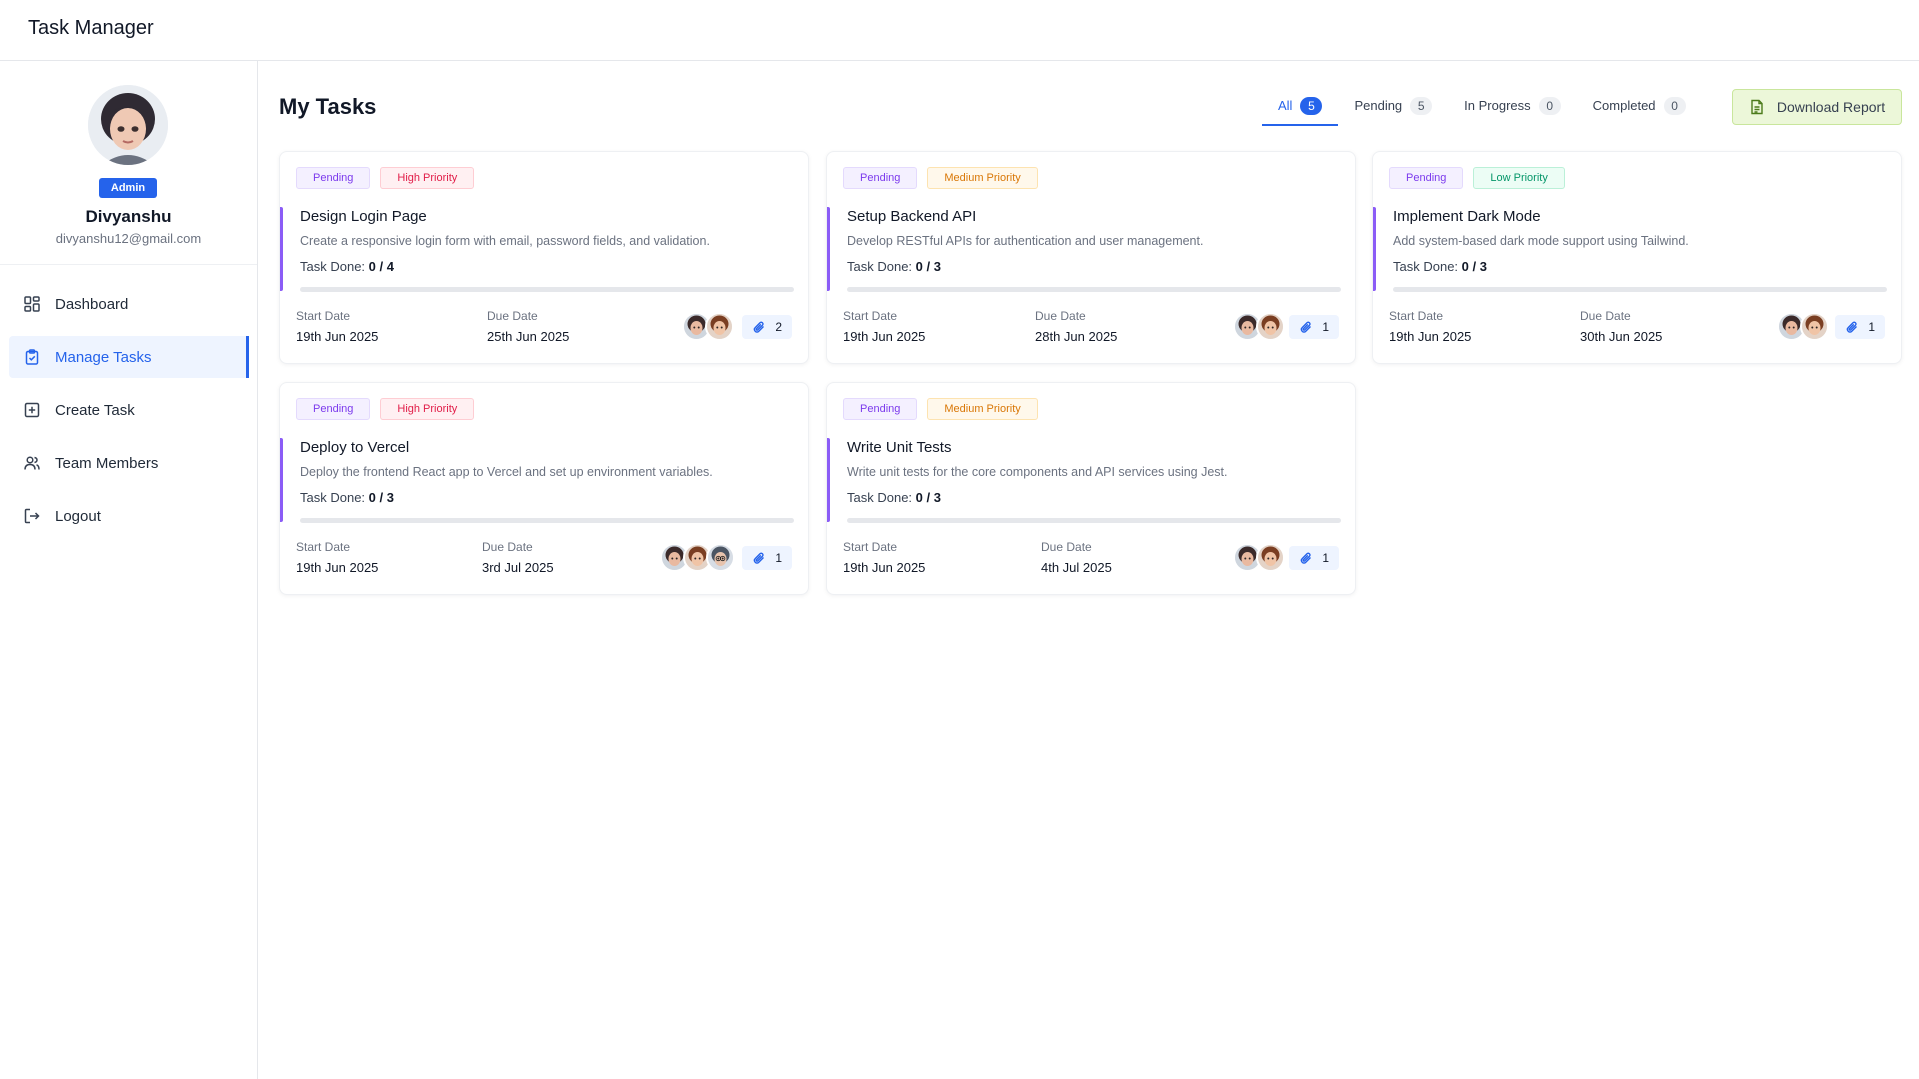 Image resolution: width=1919 pixels, height=1079 pixels. I want to click on download-report-label: Download Report, so click(1831, 107).